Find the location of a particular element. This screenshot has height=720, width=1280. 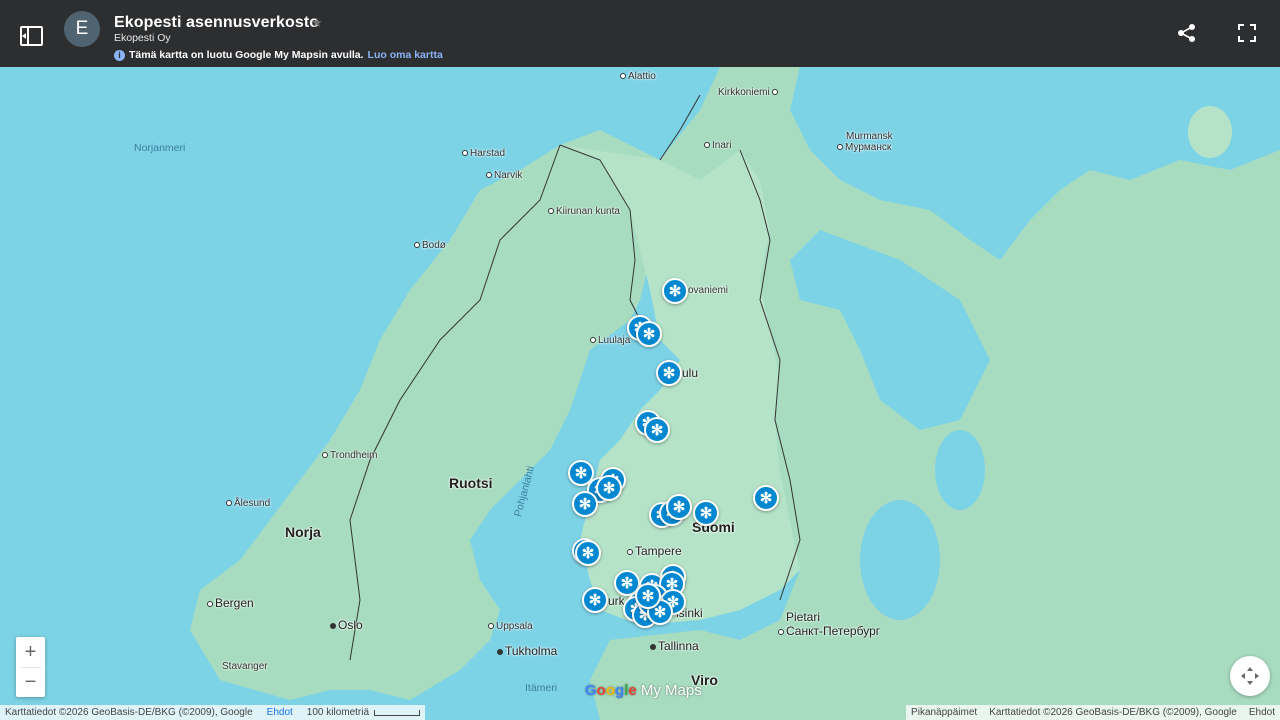

terms-link-right: Ehdot is located at coordinates (1262, 712).